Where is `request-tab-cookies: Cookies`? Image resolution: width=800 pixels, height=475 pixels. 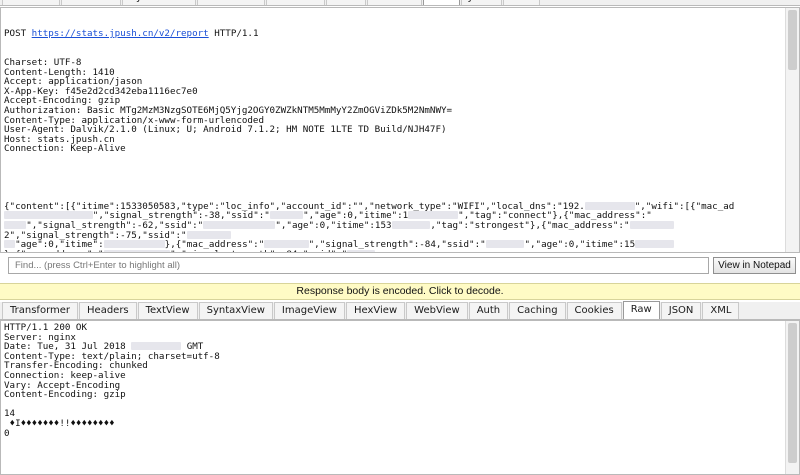
request-tab-cookies: Cookies is located at coordinates (394, 2).